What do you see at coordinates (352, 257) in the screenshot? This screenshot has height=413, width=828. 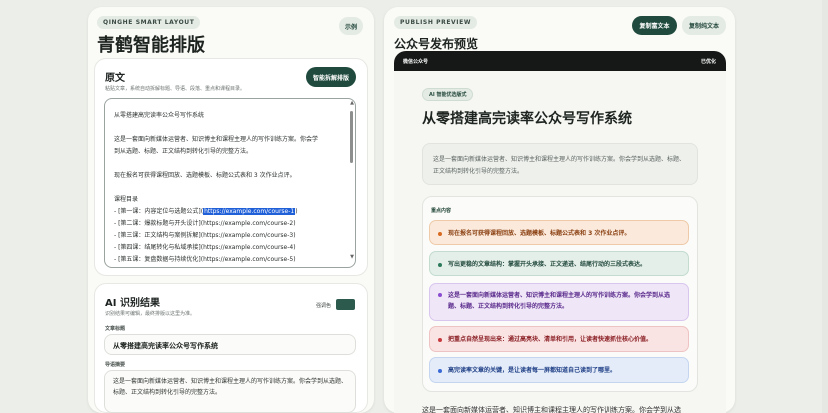 I see `scroll-down-icon: ▼` at bounding box center [352, 257].